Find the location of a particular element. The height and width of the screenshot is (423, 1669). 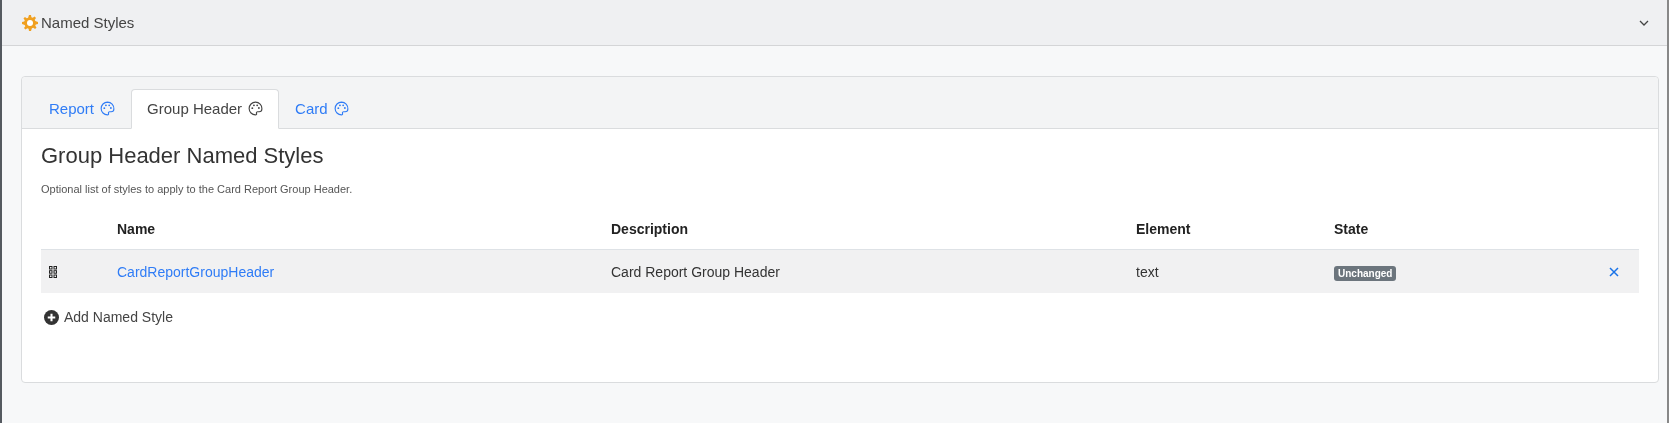

table-cell: Card Report Group Header is located at coordinates (695, 271).